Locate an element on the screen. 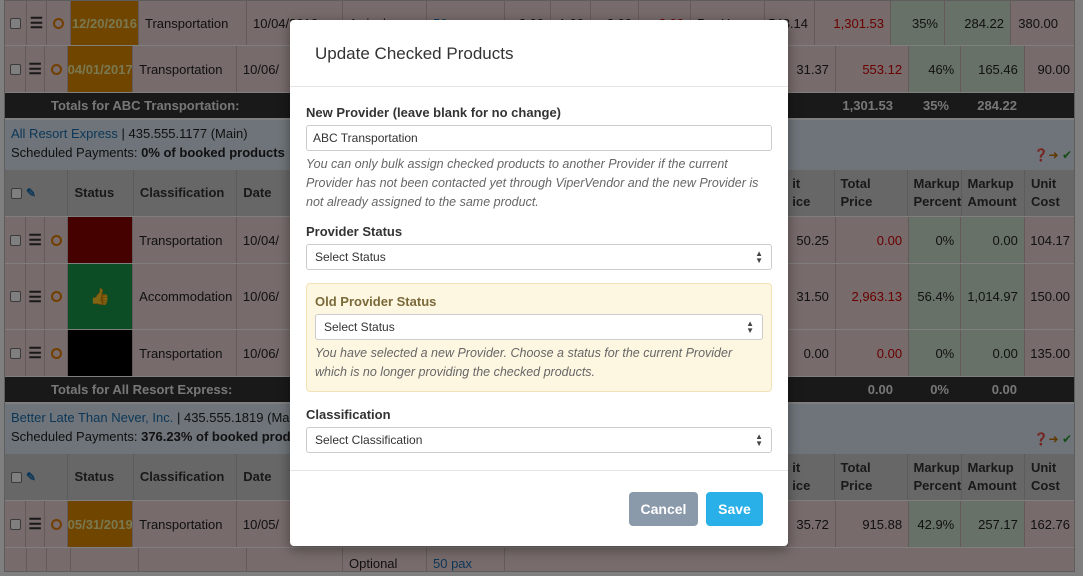 The image size is (1083, 576). new-provider-input: ABC Transportation is located at coordinates (539, 138).